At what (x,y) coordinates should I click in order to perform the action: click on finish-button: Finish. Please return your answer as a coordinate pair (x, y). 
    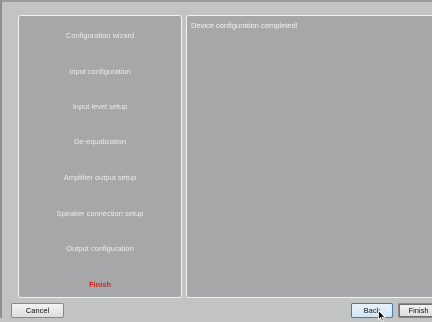
    Looking at the image, I should click on (415, 310).